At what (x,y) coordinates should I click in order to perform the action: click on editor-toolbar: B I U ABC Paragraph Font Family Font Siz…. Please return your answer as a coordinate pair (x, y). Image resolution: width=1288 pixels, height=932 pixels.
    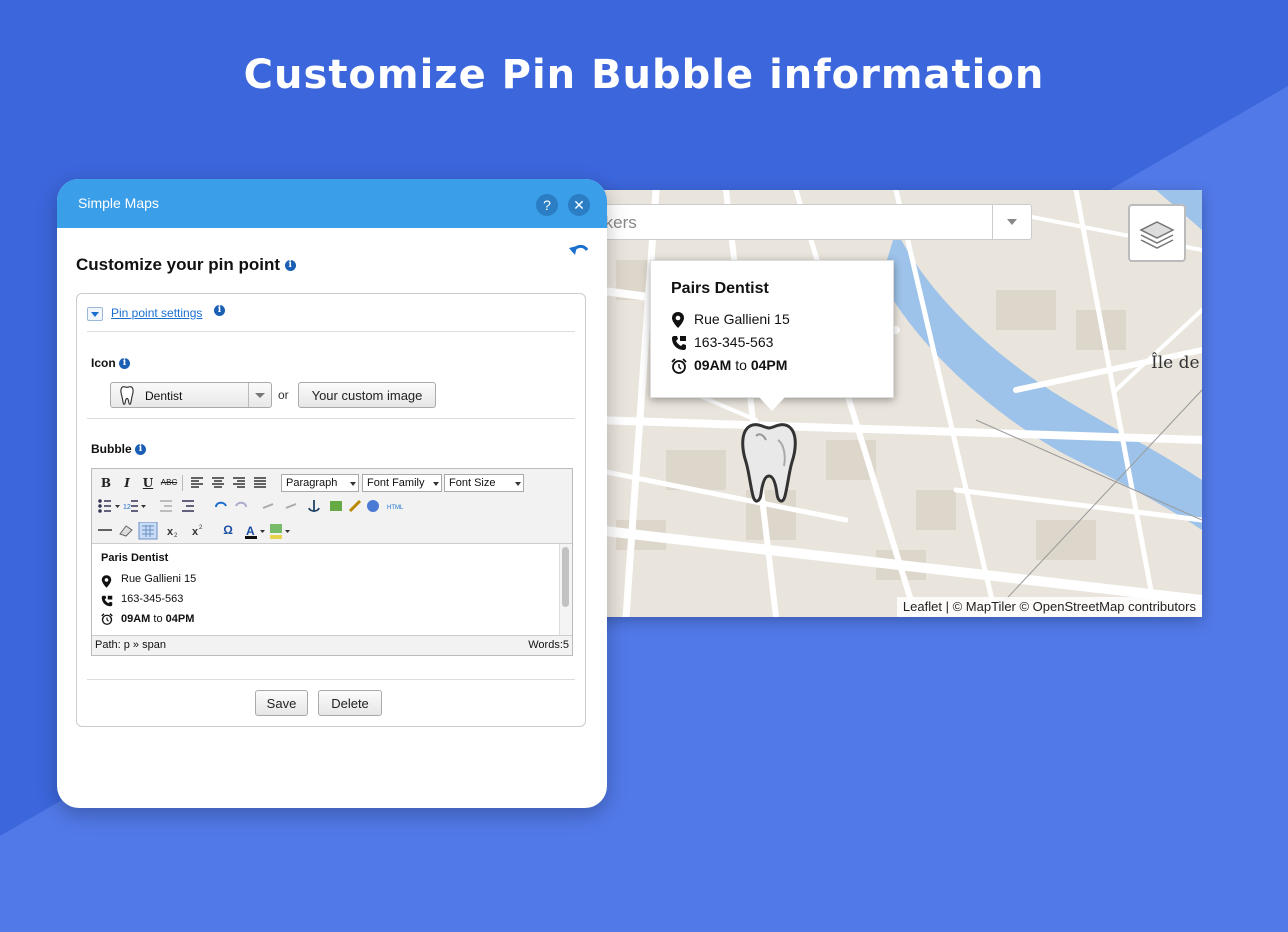
    Looking at the image, I should click on (332, 506).